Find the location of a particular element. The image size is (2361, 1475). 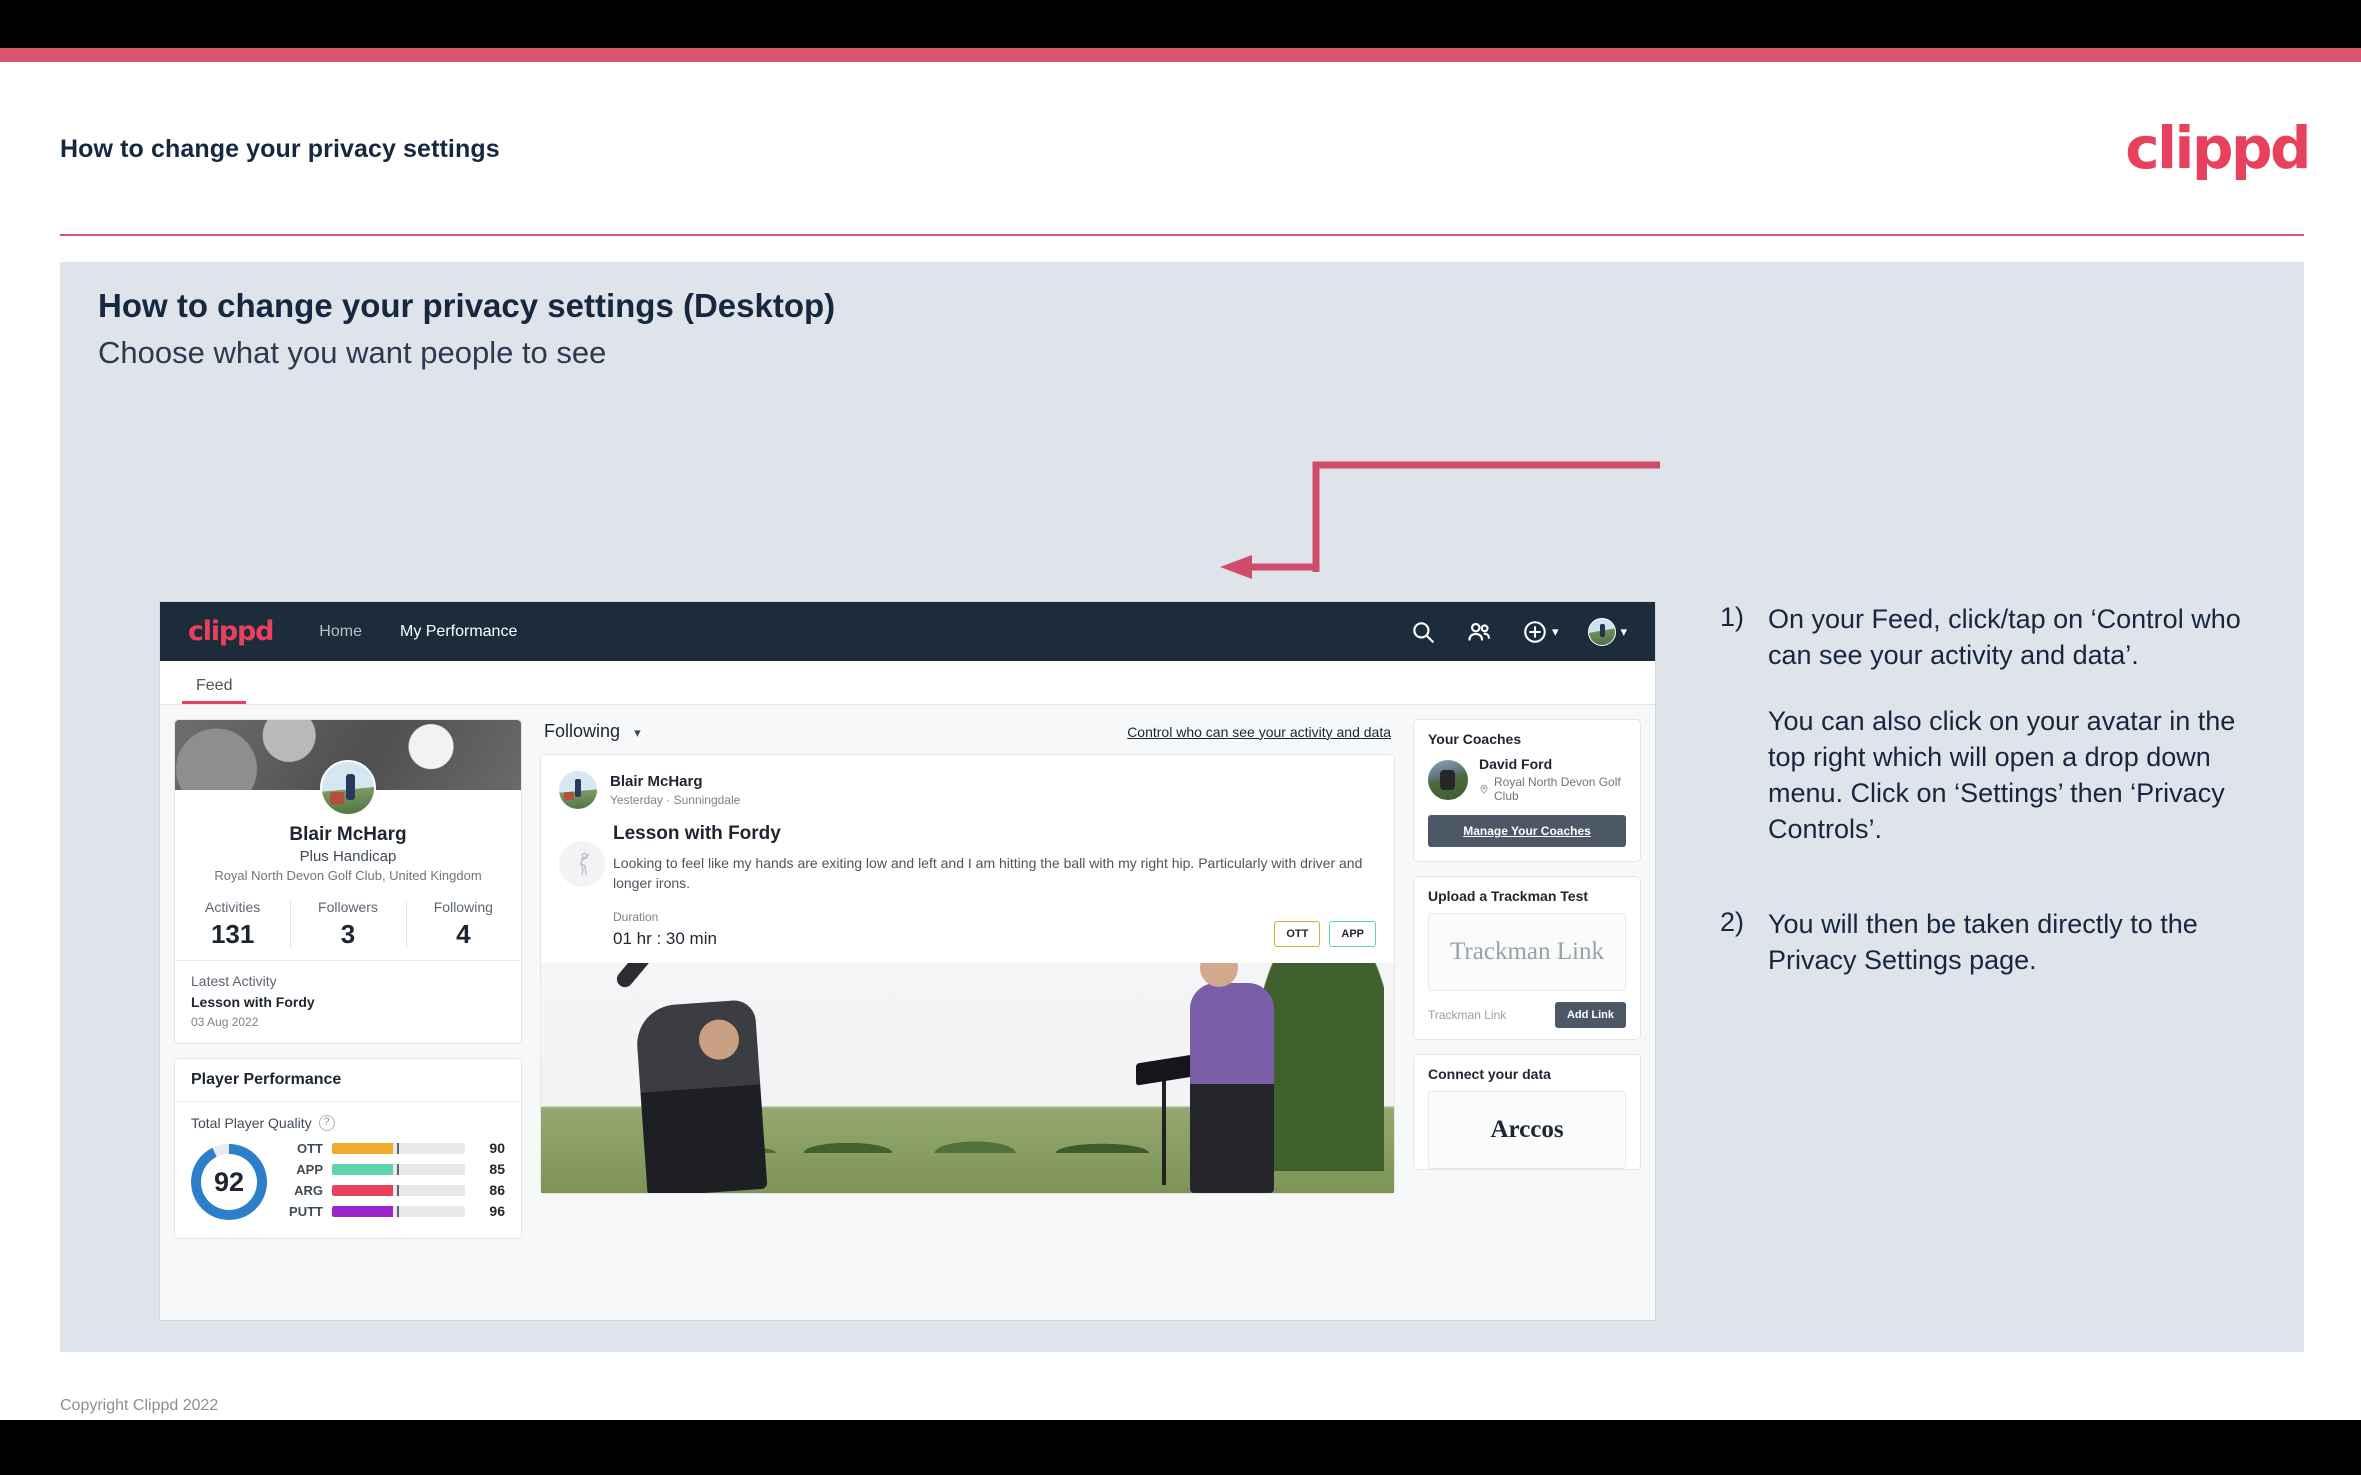

nav-link-my-performance: My Performance is located at coordinates (458, 632).